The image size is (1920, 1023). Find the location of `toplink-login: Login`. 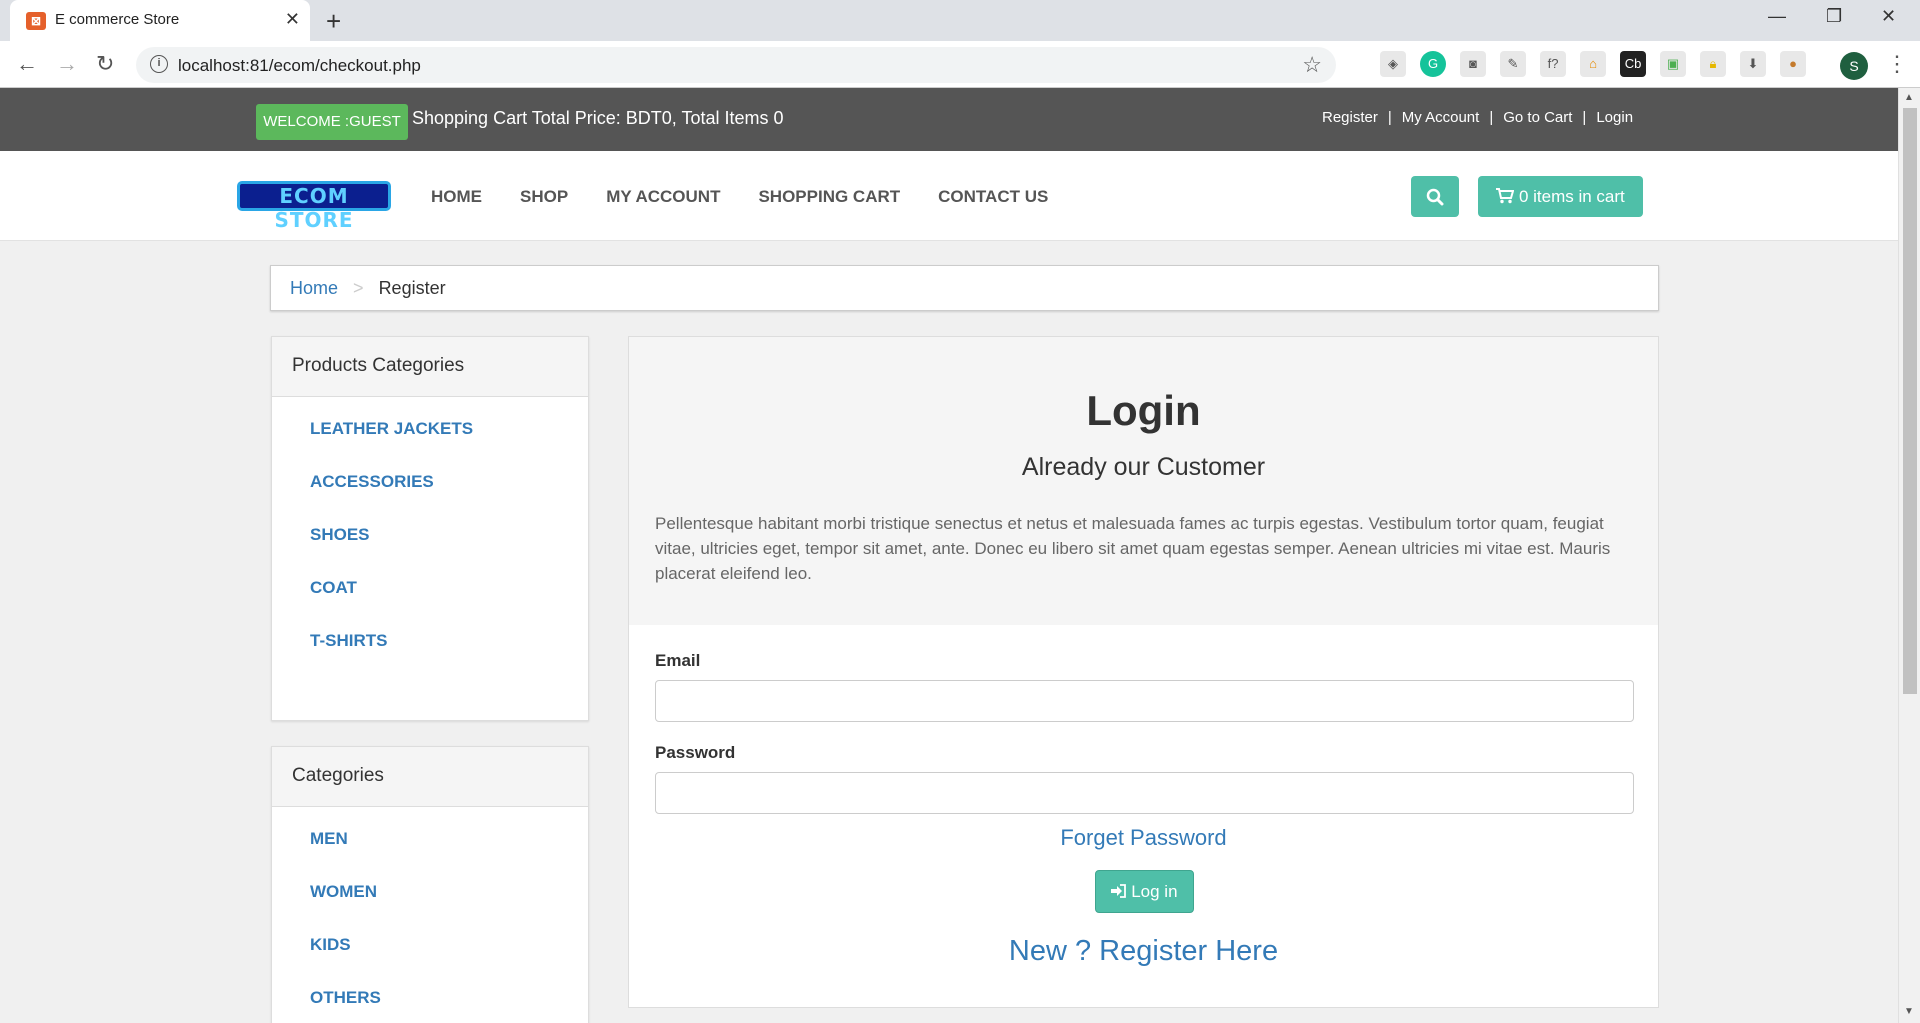

toplink-login: Login is located at coordinates (1614, 117).